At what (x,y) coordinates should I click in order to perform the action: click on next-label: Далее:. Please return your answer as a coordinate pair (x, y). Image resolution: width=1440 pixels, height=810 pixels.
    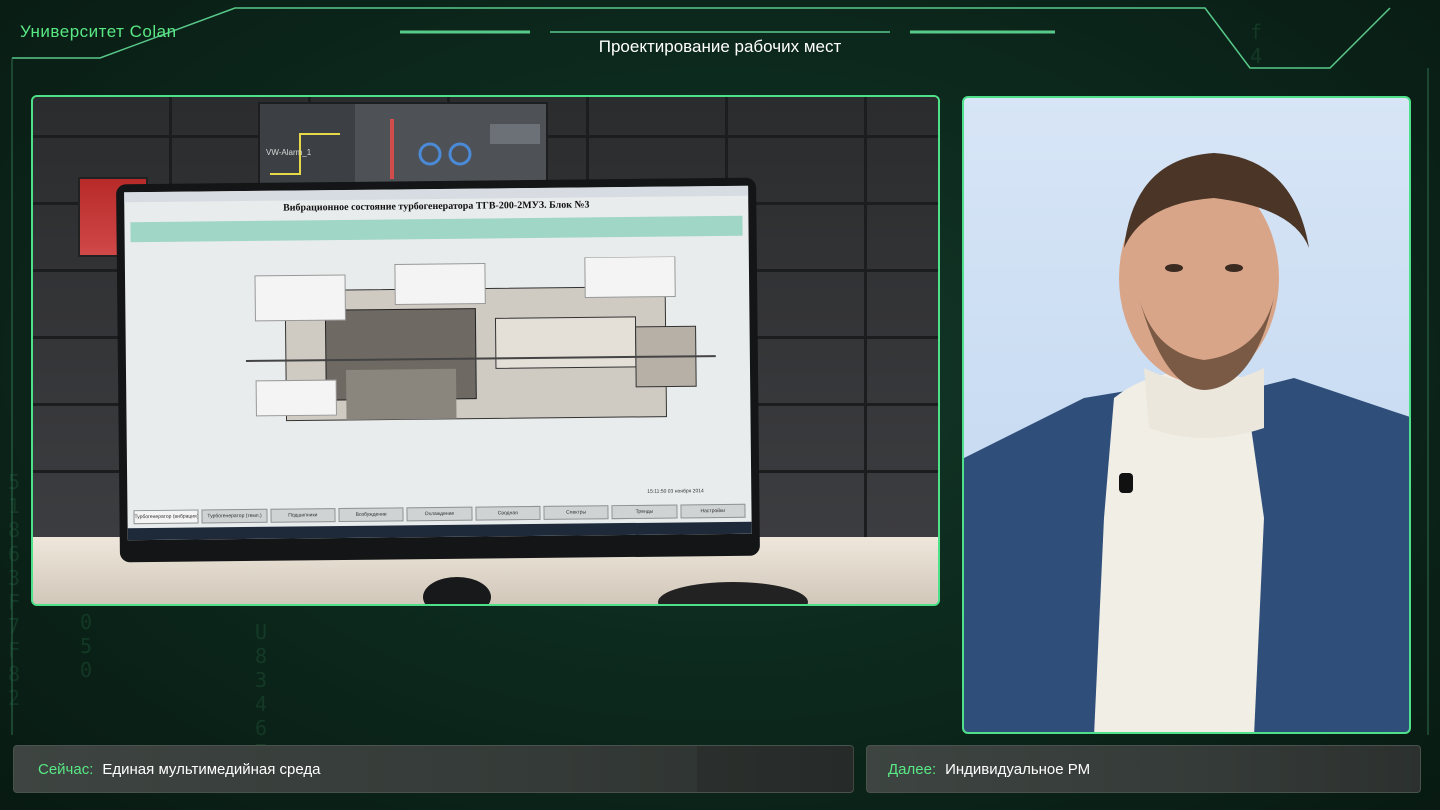
    Looking at the image, I should click on (912, 769).